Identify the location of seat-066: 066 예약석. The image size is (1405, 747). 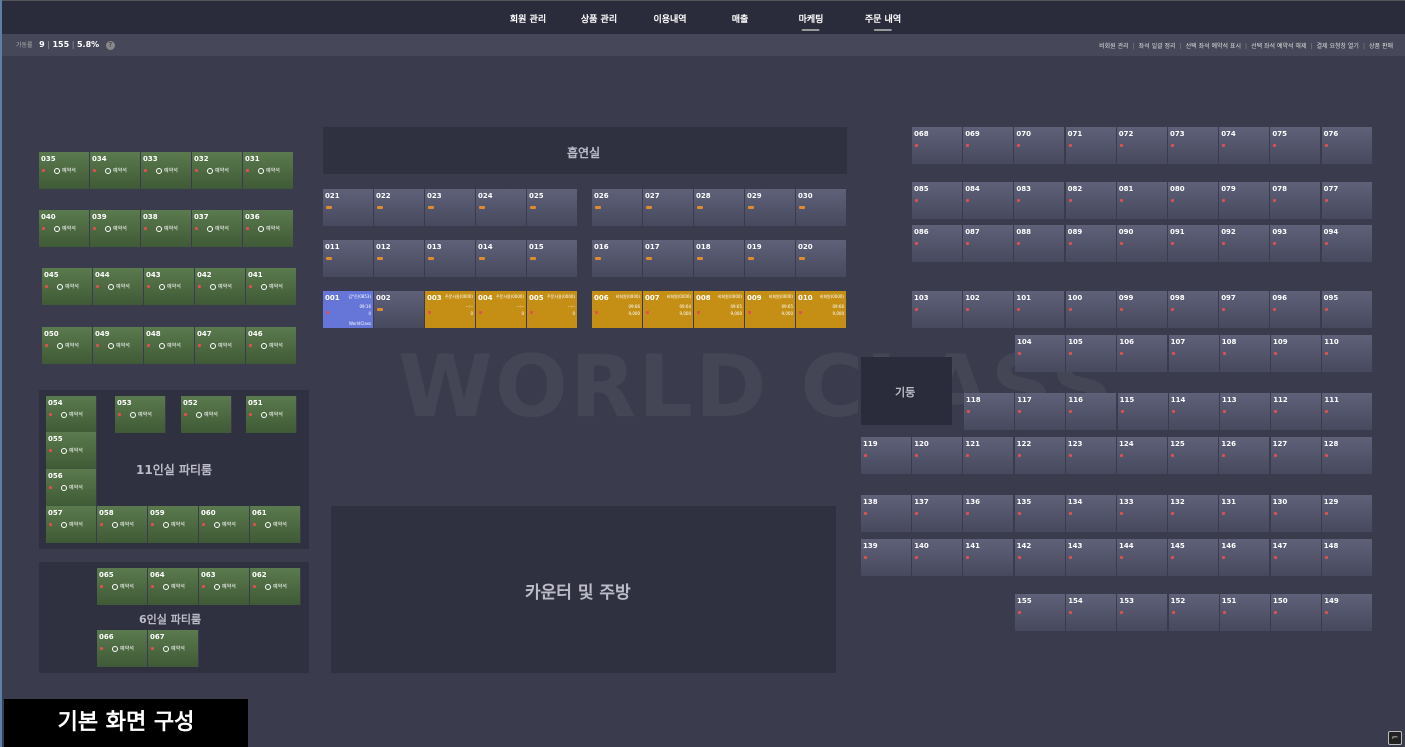
(122, 648).